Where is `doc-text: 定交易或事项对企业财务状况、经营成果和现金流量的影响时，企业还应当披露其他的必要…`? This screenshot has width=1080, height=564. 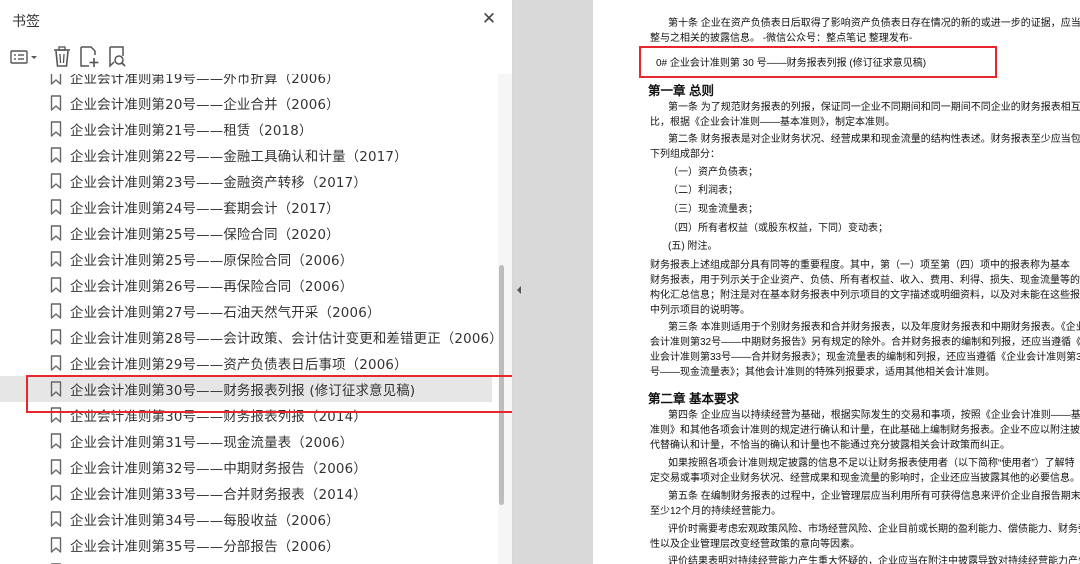 doc-text: 定交易或事项对企业财务状况、经营成果和现金流量的影响时，企业还应当披露其他的必要… is located at coordinates (865, 478).